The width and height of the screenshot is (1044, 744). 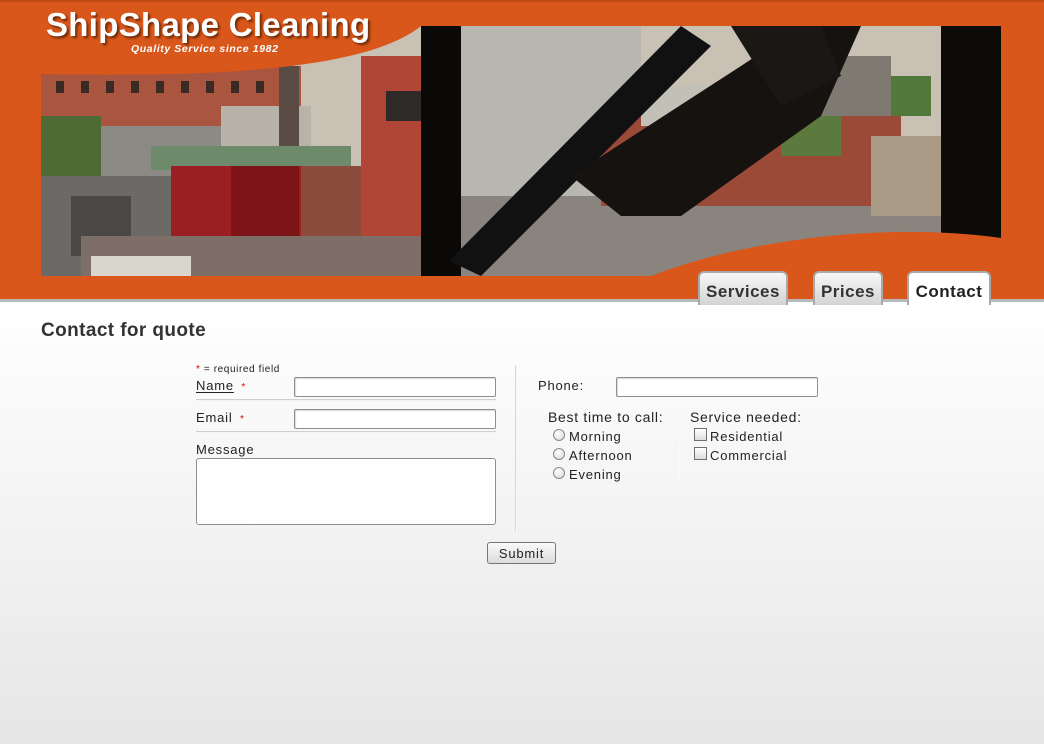 What do you see at coordinates (346, 491) in the screenshot?
I see `message-textarea` at bounding box center [346, 491].